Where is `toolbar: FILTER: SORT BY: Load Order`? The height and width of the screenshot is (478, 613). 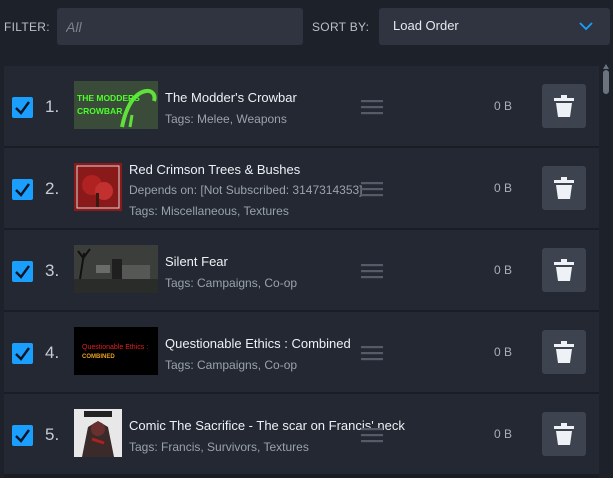
toolbar: FILTER: SORT BY: Load Order is located at coordinates (306, 28).